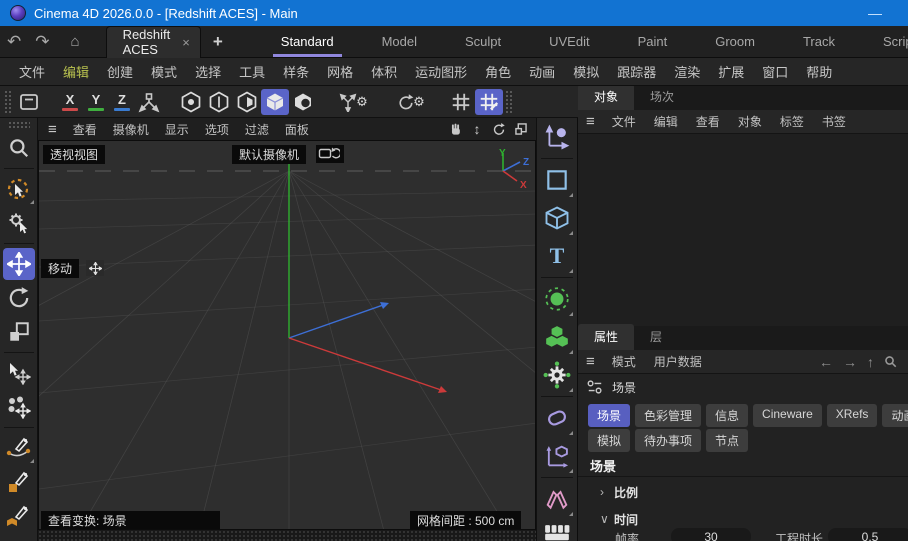 The width and height of the screenshot is (908, 541). Describe the element at coordinates (19, 482) in the screenshot. I see `rectangle-spline-tool-icon` at that location.